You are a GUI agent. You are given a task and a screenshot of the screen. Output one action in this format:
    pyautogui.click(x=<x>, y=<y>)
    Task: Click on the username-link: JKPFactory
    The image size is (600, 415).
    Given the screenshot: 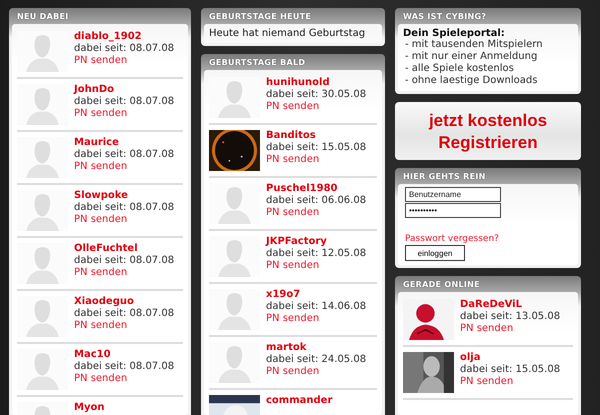 What is the action you would take?
    pyautogui.click(x=296, y=242)
    